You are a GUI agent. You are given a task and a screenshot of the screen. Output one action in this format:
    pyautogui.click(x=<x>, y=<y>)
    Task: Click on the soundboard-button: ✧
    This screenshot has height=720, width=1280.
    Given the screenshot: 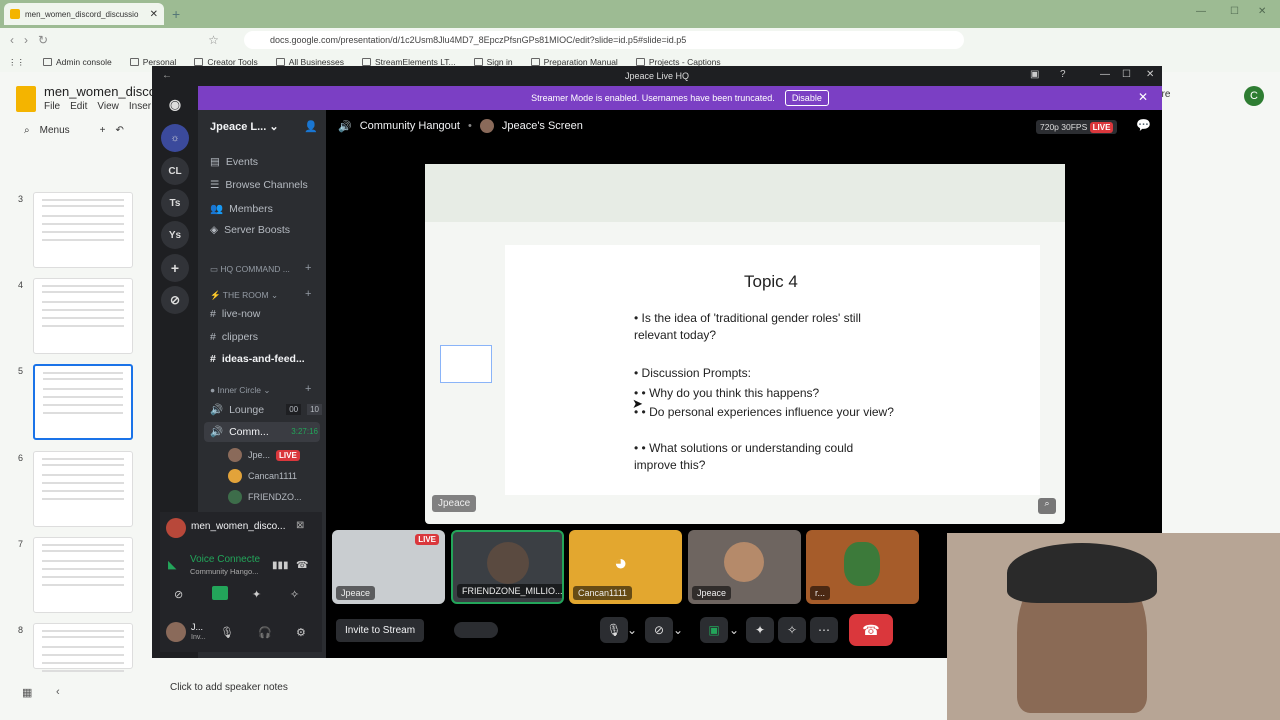 What is the action you would take?
    pyautogui.click(x=792, y=630)
    